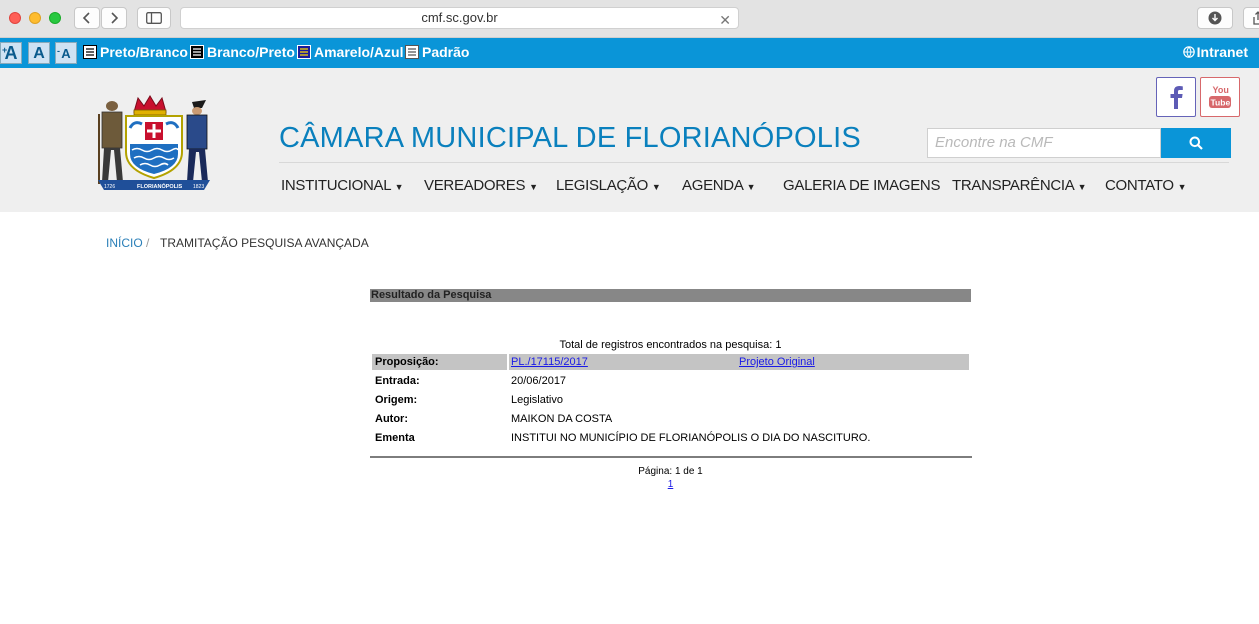  I want to click on entrada-value: 20/06/2017, so click(539, 381).